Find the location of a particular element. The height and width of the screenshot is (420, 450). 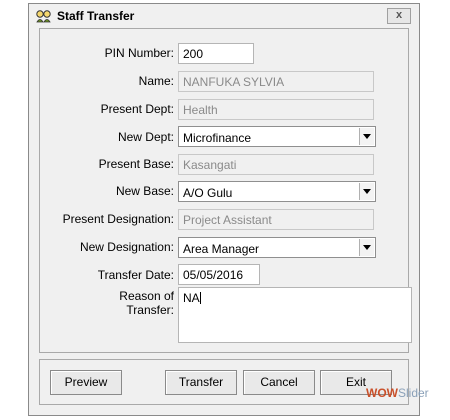

watermark: WOWSlider is located at coordinates (397, 393).